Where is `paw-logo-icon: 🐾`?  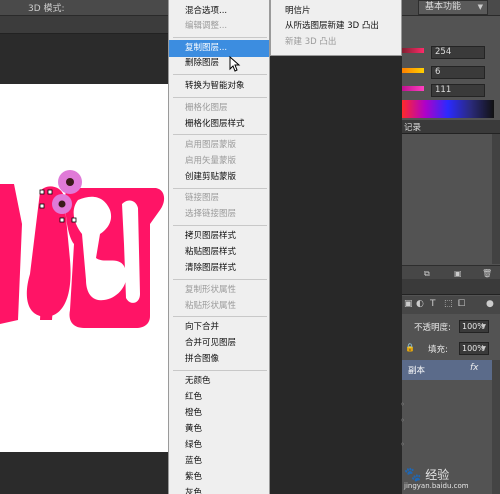
paw-logo-icon: 🐾 is located at coordinates (413, 475).